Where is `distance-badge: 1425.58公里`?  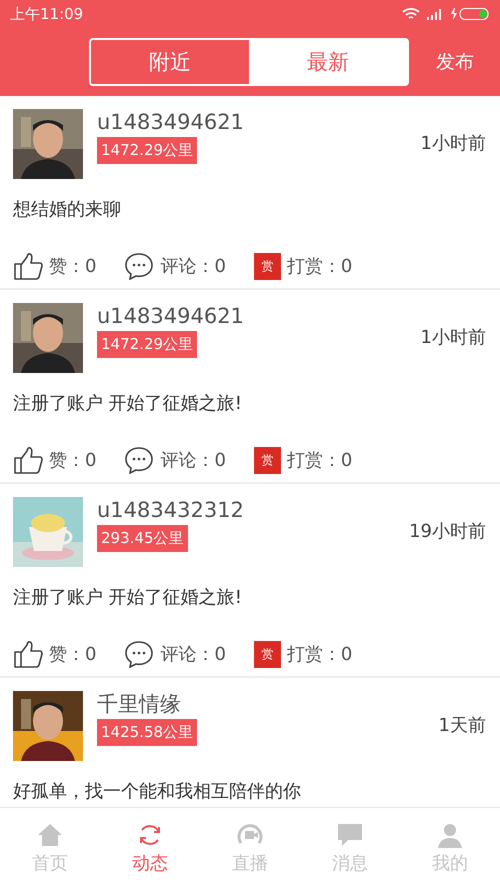 distance-badge: 1425.58公里 is located at coordinates (147, 732).